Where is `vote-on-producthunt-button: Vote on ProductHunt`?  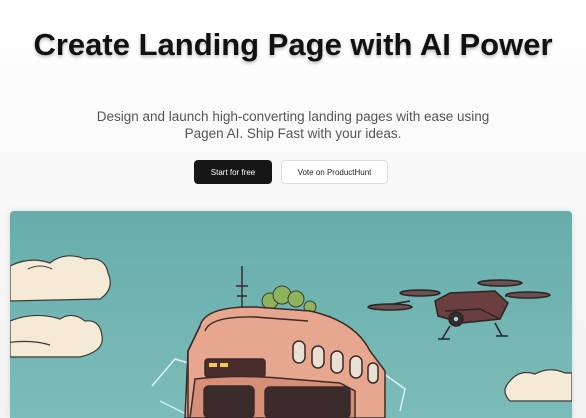 vote-on-producthunt-button: Vote on ProductHunt is located at coordinates (334, 172).